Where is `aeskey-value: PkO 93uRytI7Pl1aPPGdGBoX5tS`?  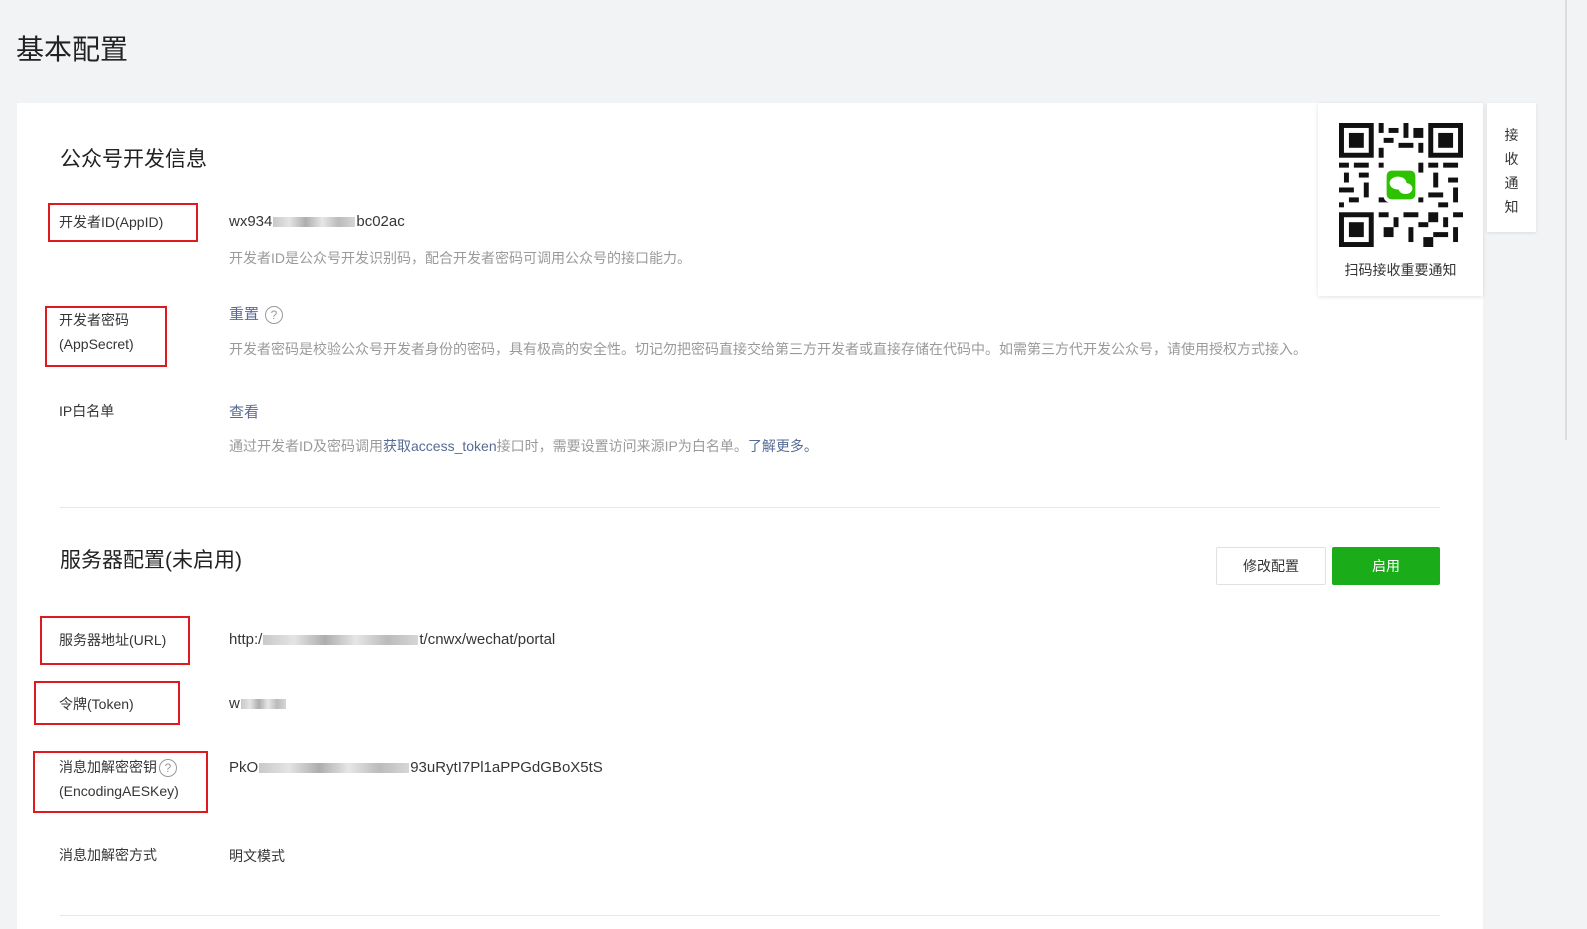
aeskey-value: PkO 93uRytI7Pl1aPPGdGBoX5tS is located at coordinates (416, 767).